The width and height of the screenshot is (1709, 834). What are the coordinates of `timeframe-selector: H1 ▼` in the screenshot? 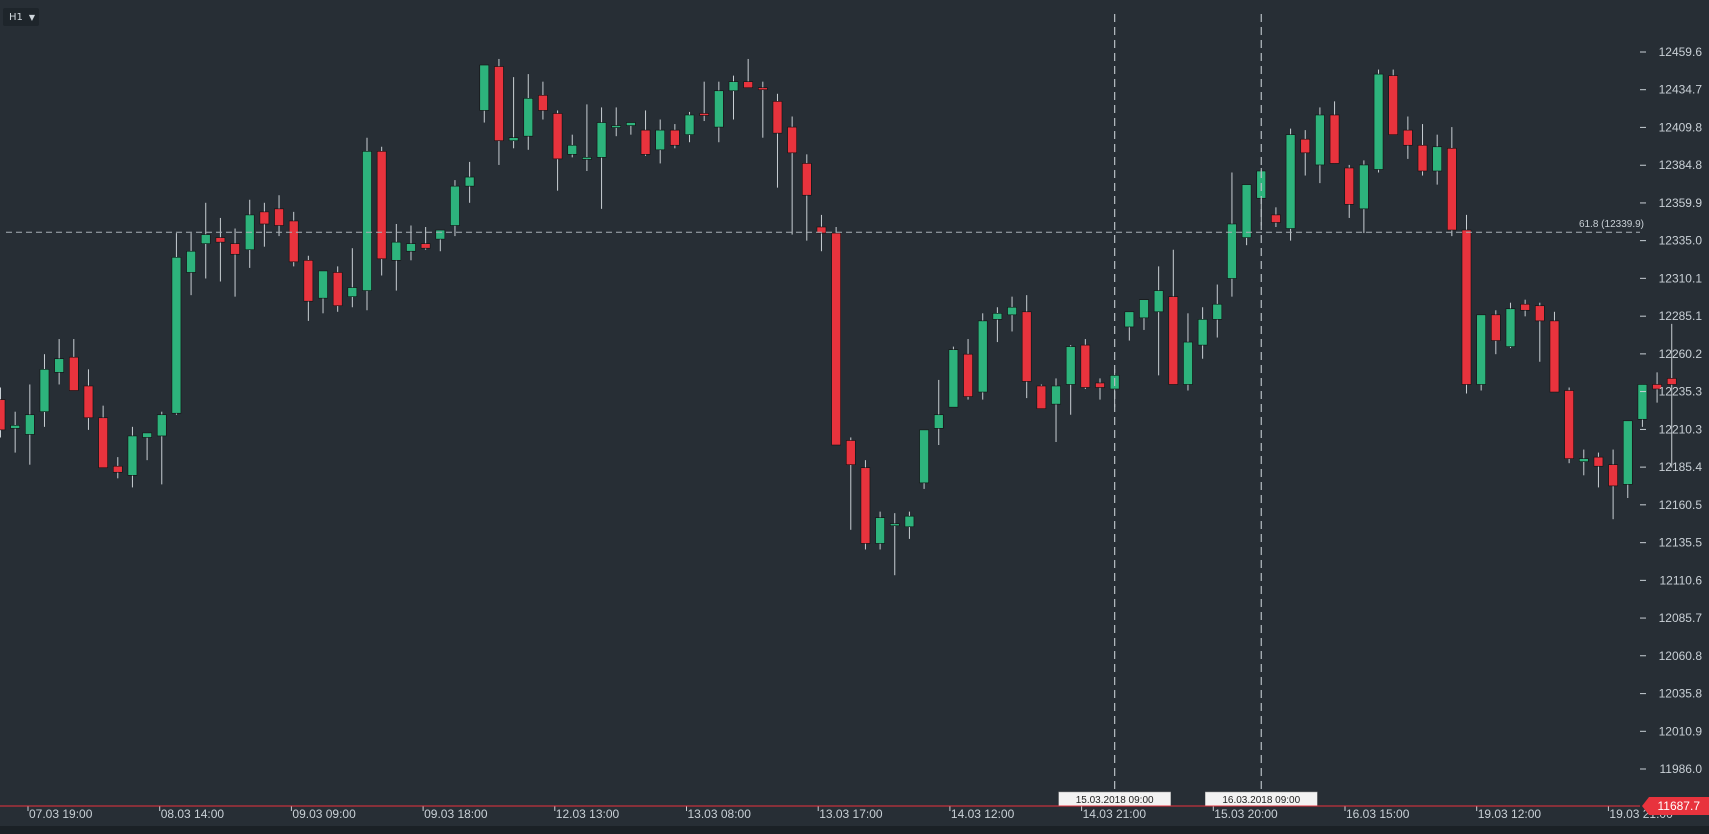 It's located at (21, 17).